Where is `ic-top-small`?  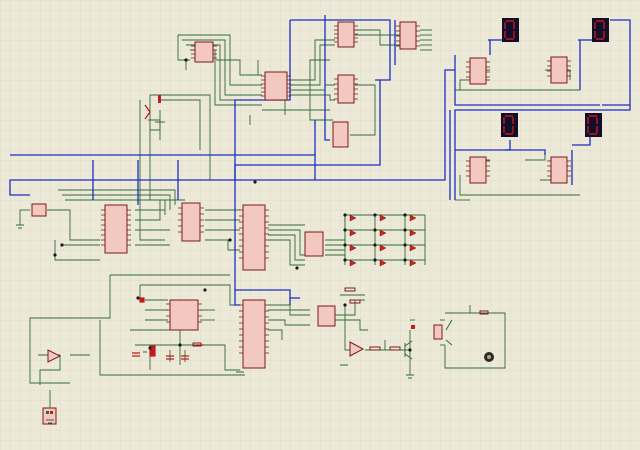 ic-top-small is located at coordinates (204, 52).